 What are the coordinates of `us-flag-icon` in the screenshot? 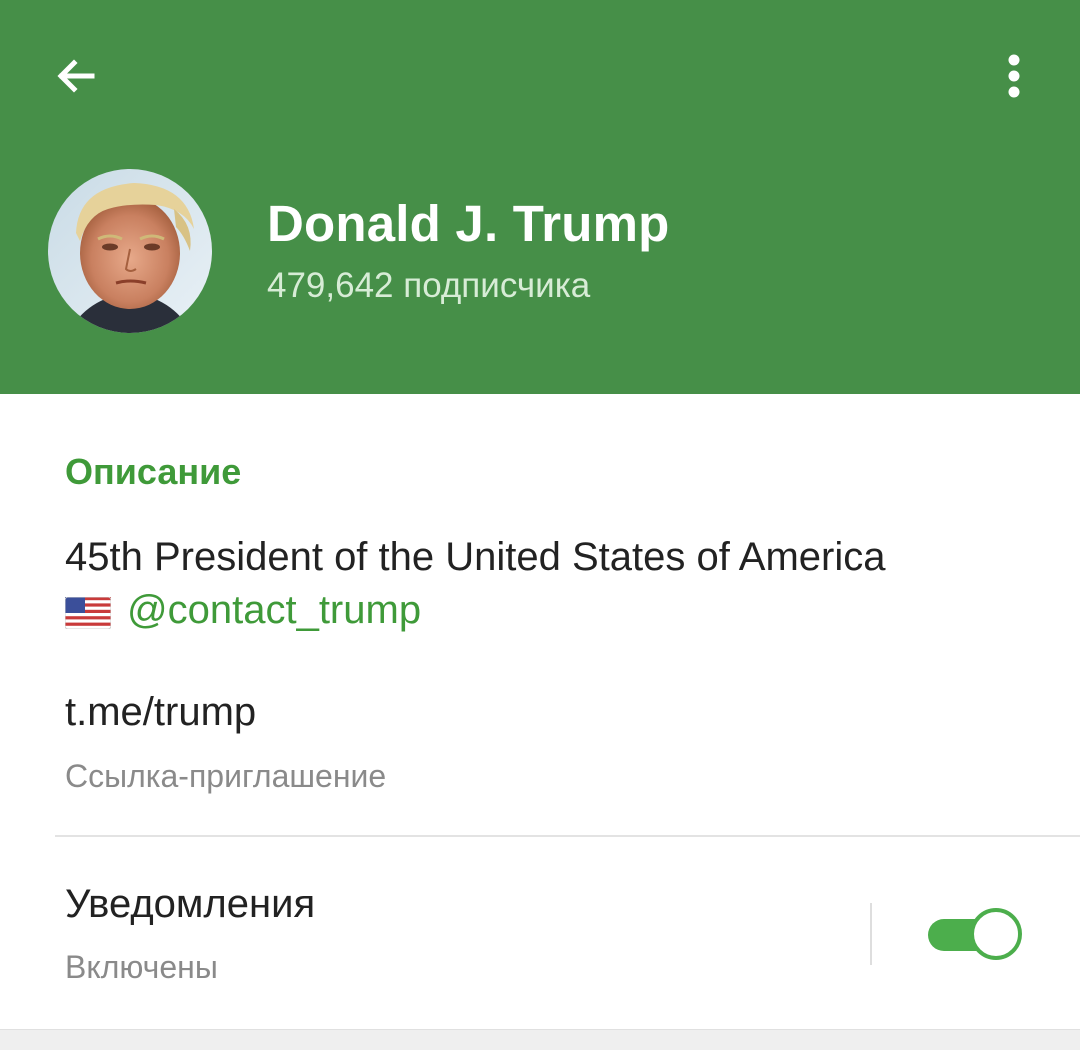 It's located at (88, 612).